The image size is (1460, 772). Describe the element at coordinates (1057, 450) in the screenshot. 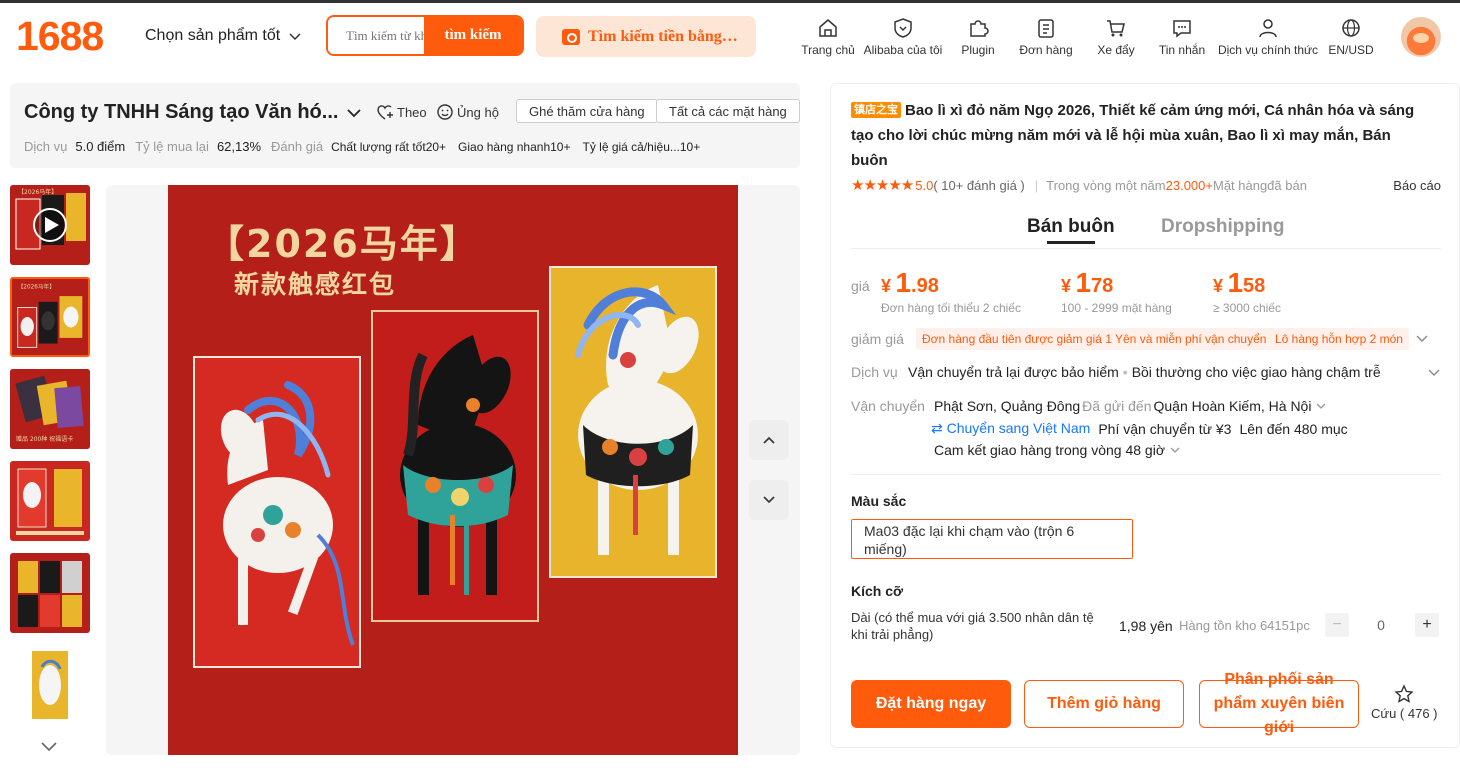

I see `delivery-promise: Cam kết giao hàng trong vòng 48 giờ` at that location.